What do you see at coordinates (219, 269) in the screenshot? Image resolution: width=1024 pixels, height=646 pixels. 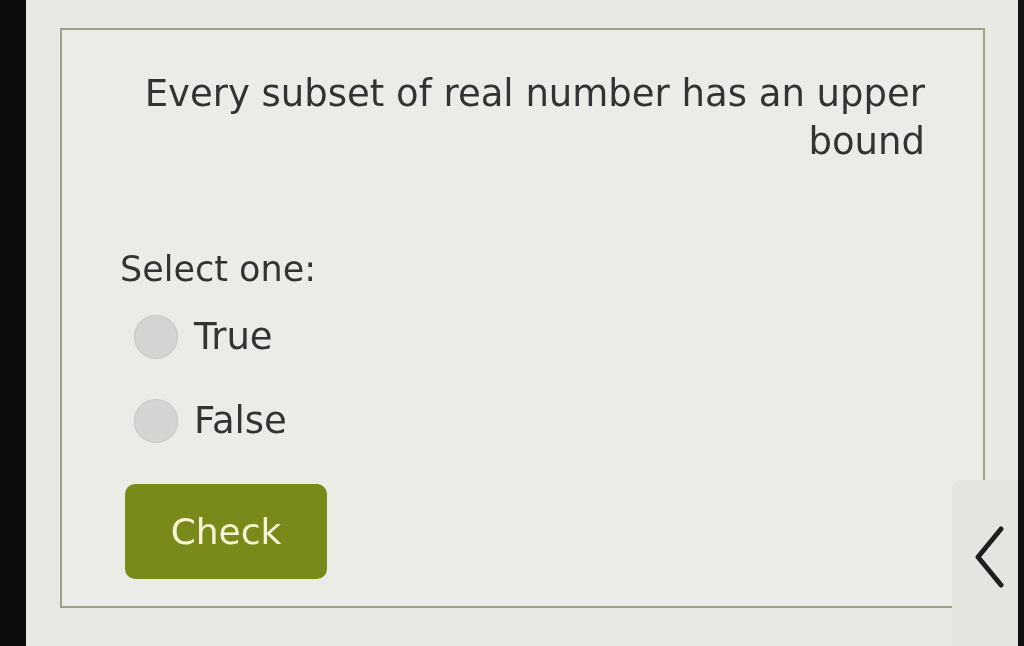 I see `prompt-text: Select one:` at bounding box center [219, 269].